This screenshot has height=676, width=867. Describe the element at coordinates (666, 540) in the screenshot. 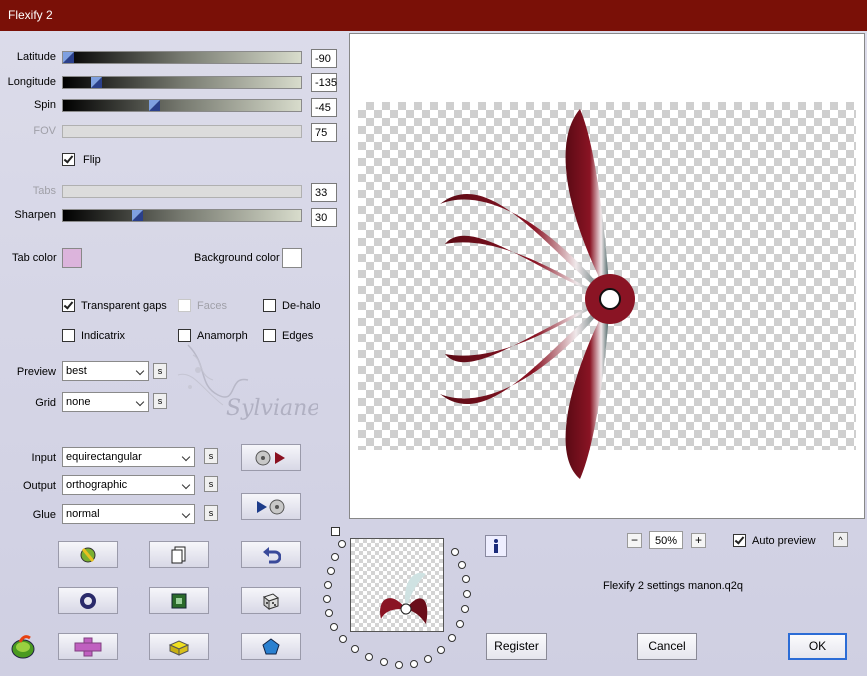

I see `zoom-level: 50%` at that location.